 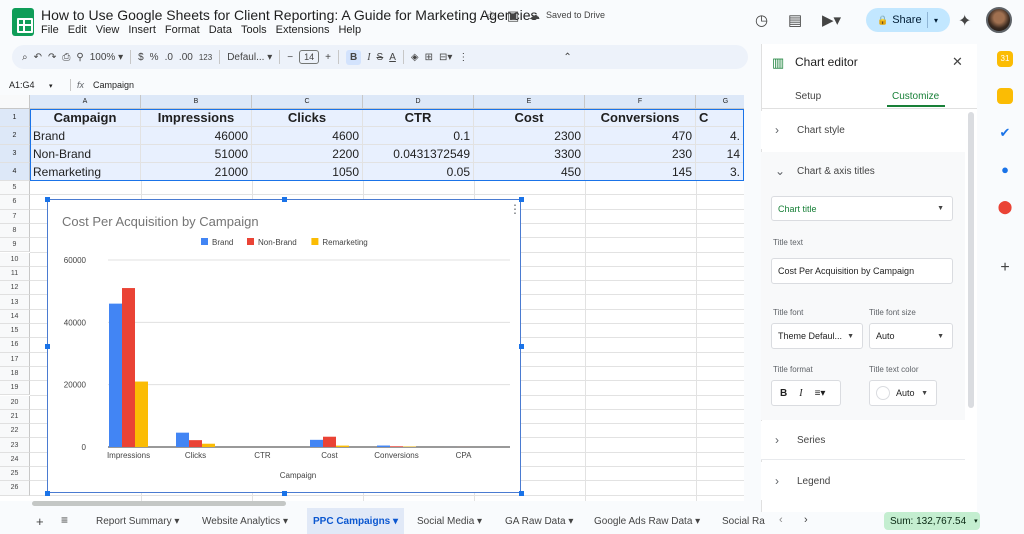 I want to click on move-folder-icon: ▣, so click(x=513, y=16).